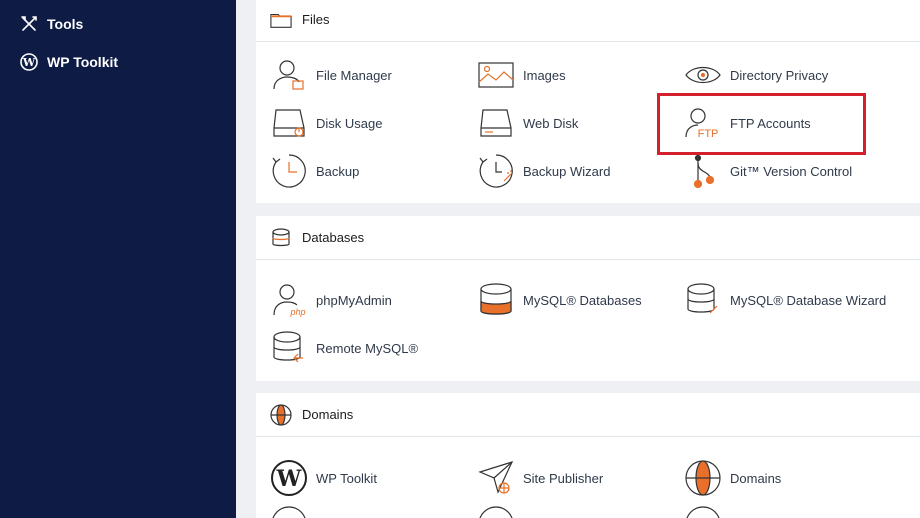  What do you see at coordinates (289, 171) in the screenshot?
I see `backup-icon` at bounding box center [289, 171].